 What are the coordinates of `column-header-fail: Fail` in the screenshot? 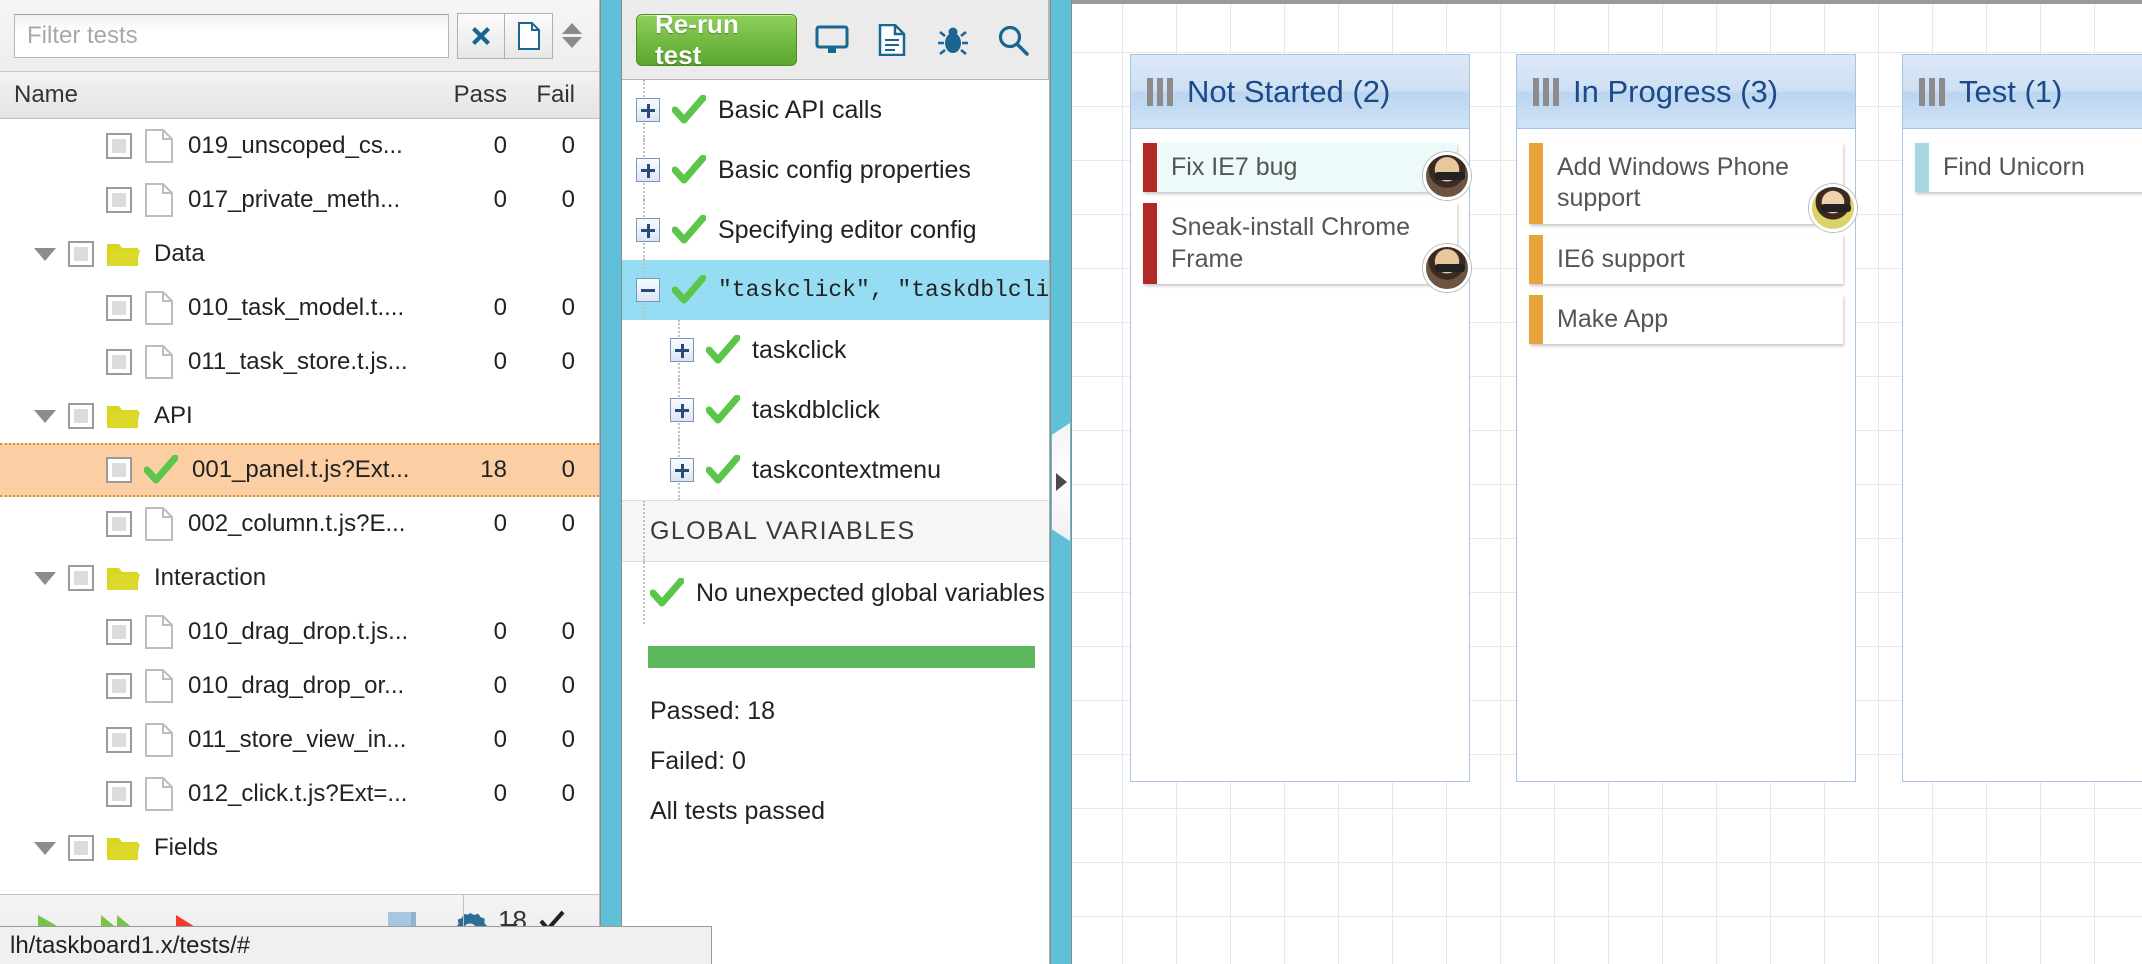 It's located at (553, 95).